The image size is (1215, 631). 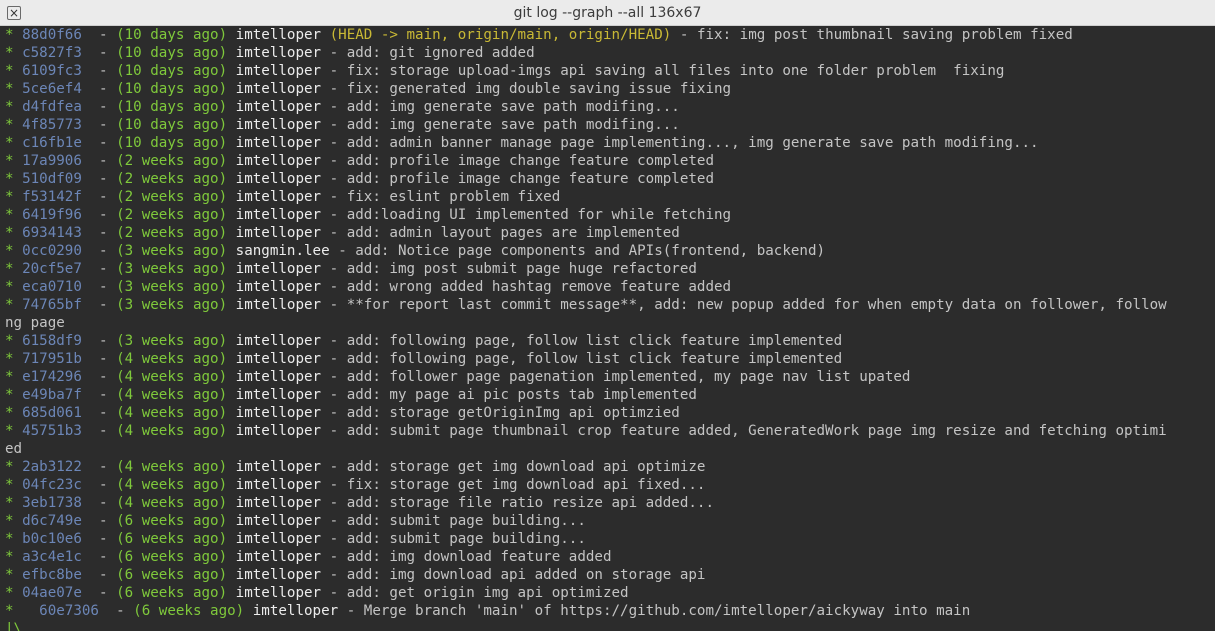 What do you see at coordinates (607, 13) in the screenshot?
I see `window-title: git log --graph --all 136x67` at bounding box center [607, 13].